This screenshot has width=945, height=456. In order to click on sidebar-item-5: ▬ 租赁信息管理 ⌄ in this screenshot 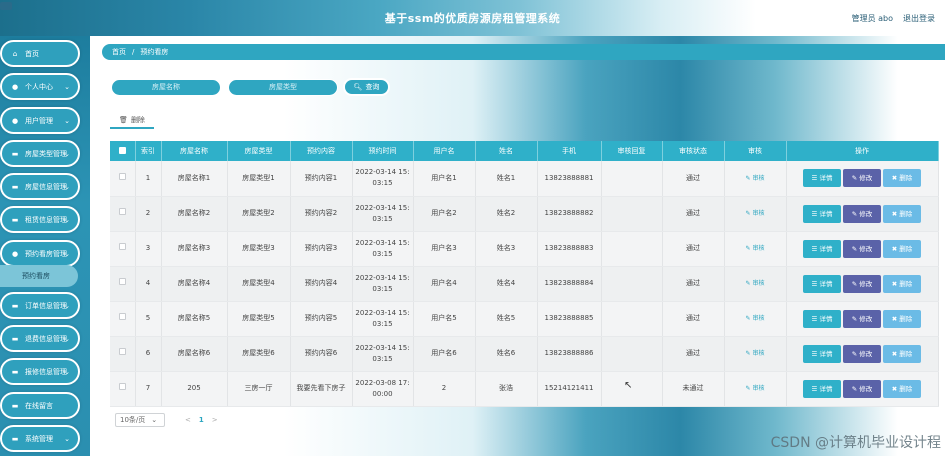, I will do `click(40, 219)`.